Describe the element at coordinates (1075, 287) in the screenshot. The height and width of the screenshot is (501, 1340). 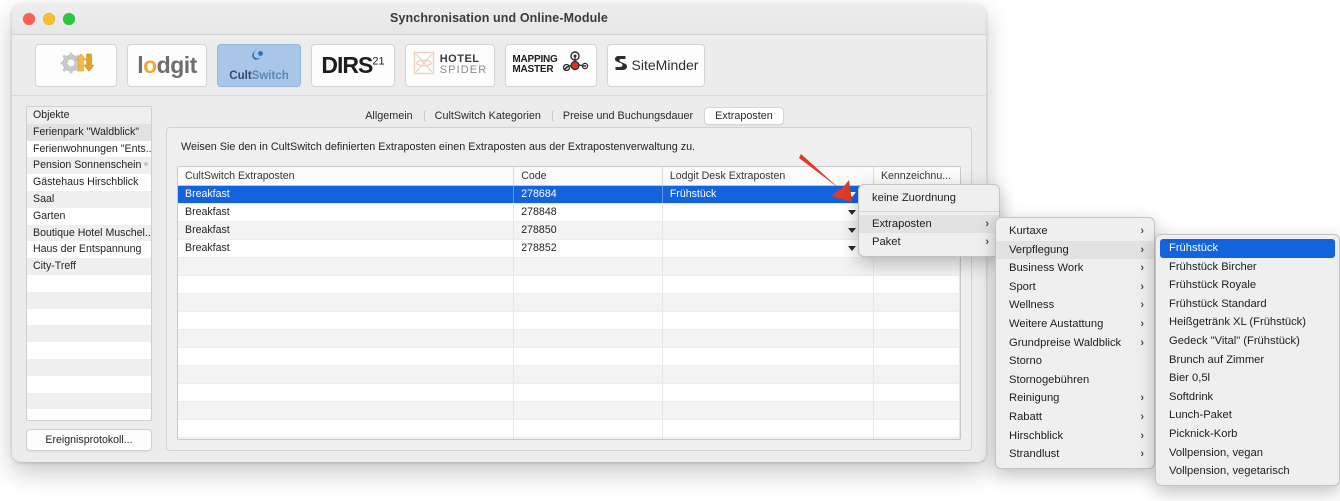
I see `menu-item-sport: Sport ›` at that location.